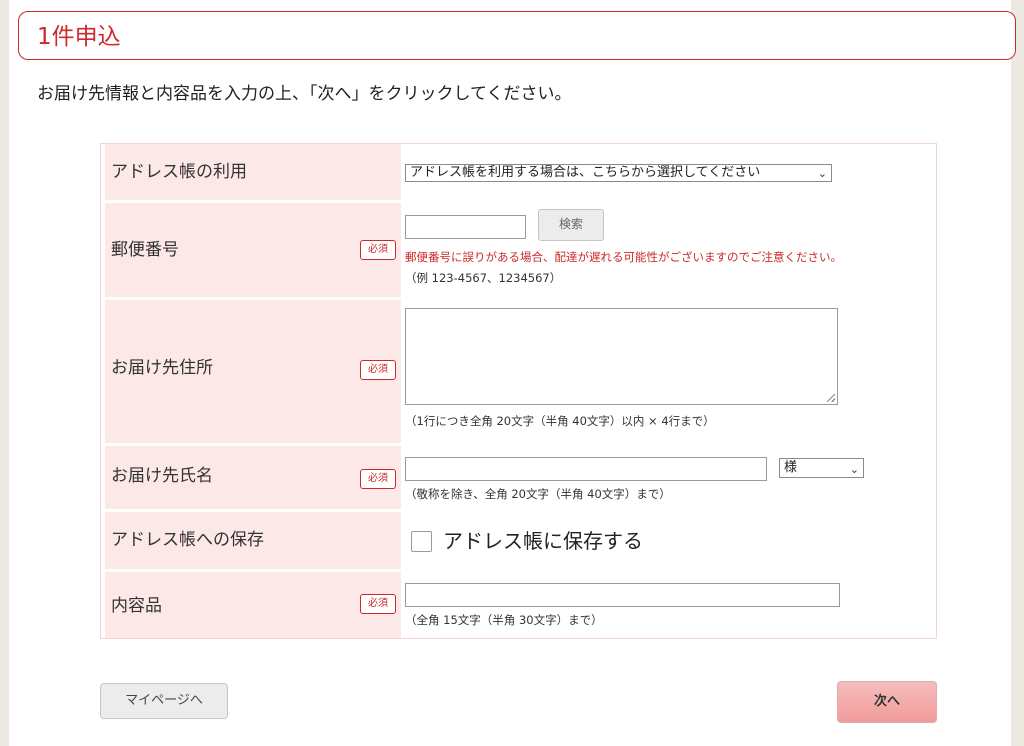  I want to click on label-cell-save: アドレス帳への保存, so click(253, 540).